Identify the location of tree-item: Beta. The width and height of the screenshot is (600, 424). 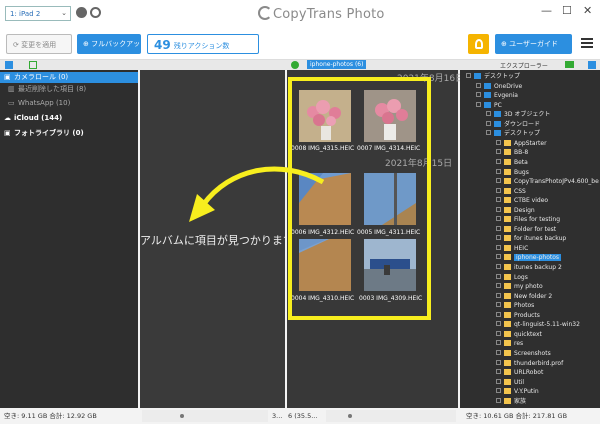
(512, 162).